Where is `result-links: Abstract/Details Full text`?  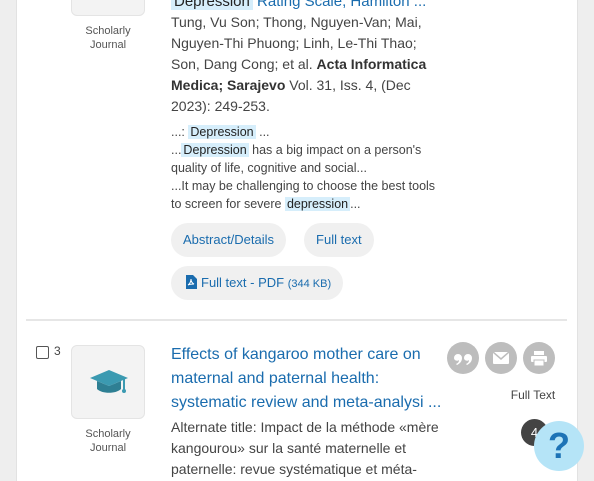
result-links: Abstract/Details Full text is located at coordinates (272, 240).